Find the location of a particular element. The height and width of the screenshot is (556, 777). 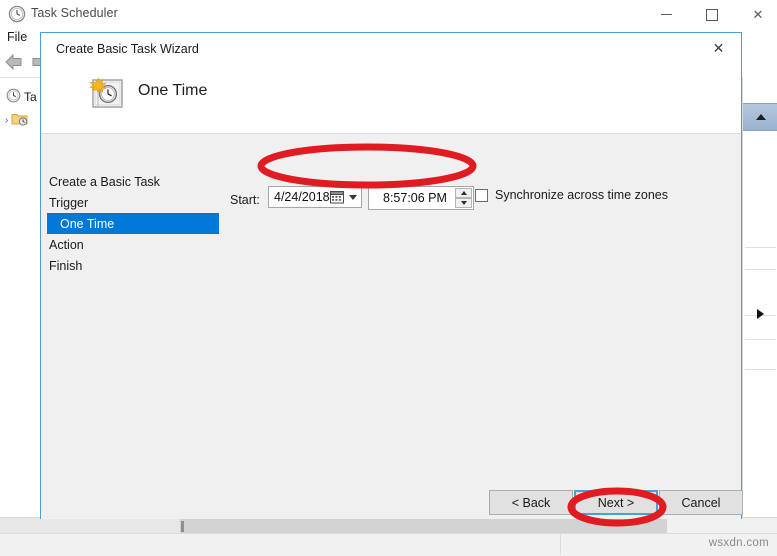

start-time-value: 8:57:06 PM is located at coordinates (415, 198).